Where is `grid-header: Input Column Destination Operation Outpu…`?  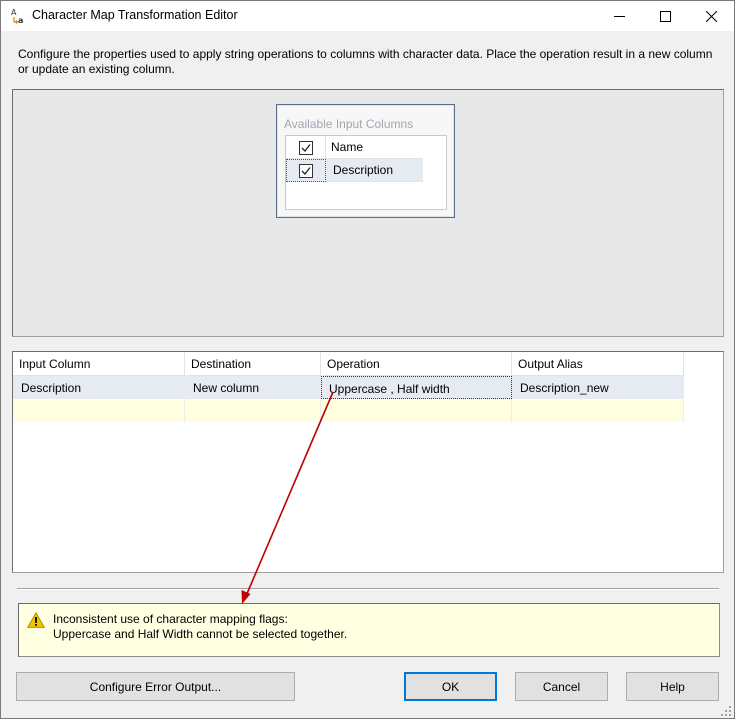 grid-header: Input Column Destination Operation Outpu… is located at coordinates (348, 364).